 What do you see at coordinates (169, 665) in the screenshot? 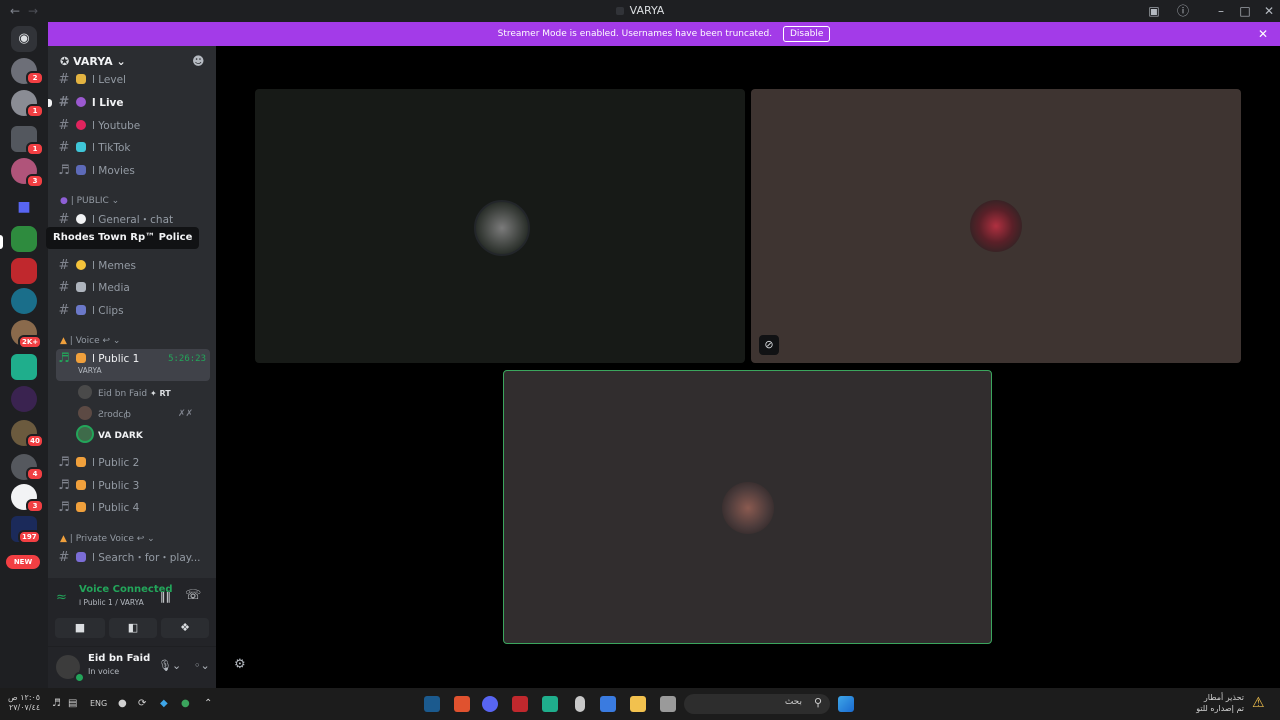
I see `microphone-icon: 🎙⌄` at bounding box center [169, 665].